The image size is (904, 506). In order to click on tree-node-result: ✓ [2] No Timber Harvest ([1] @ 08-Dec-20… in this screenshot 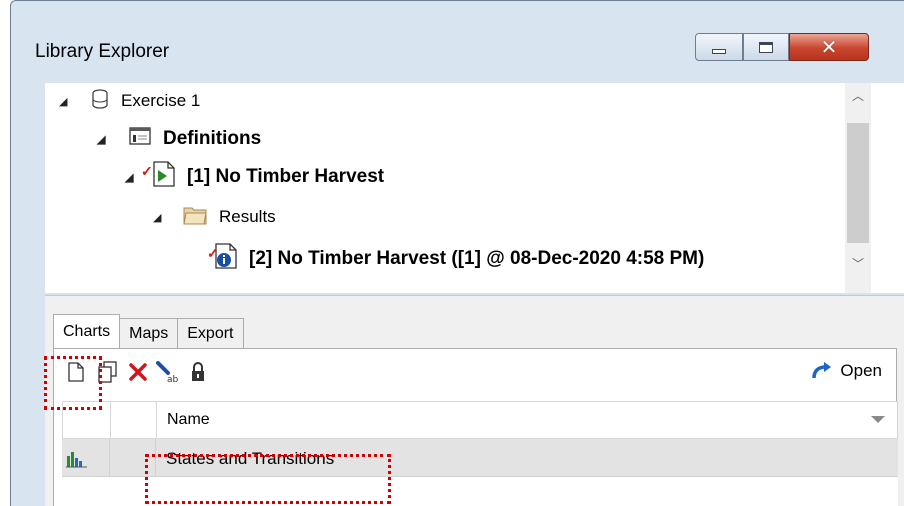, I will do `click(454, 259)`.